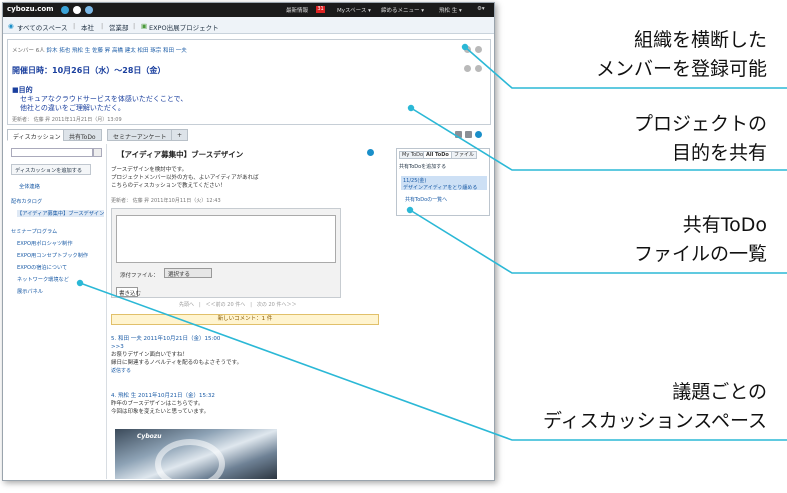 This screenshot has width=787, height=493. I want to click on reply-link: 返信する, so click(176, 371).